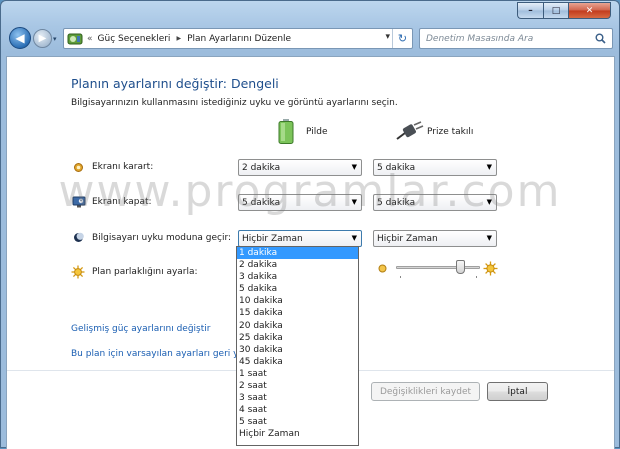 The height and width of the screenshot is (449, 620). I want to click on cancel-button: İptal, so click(517, 391).